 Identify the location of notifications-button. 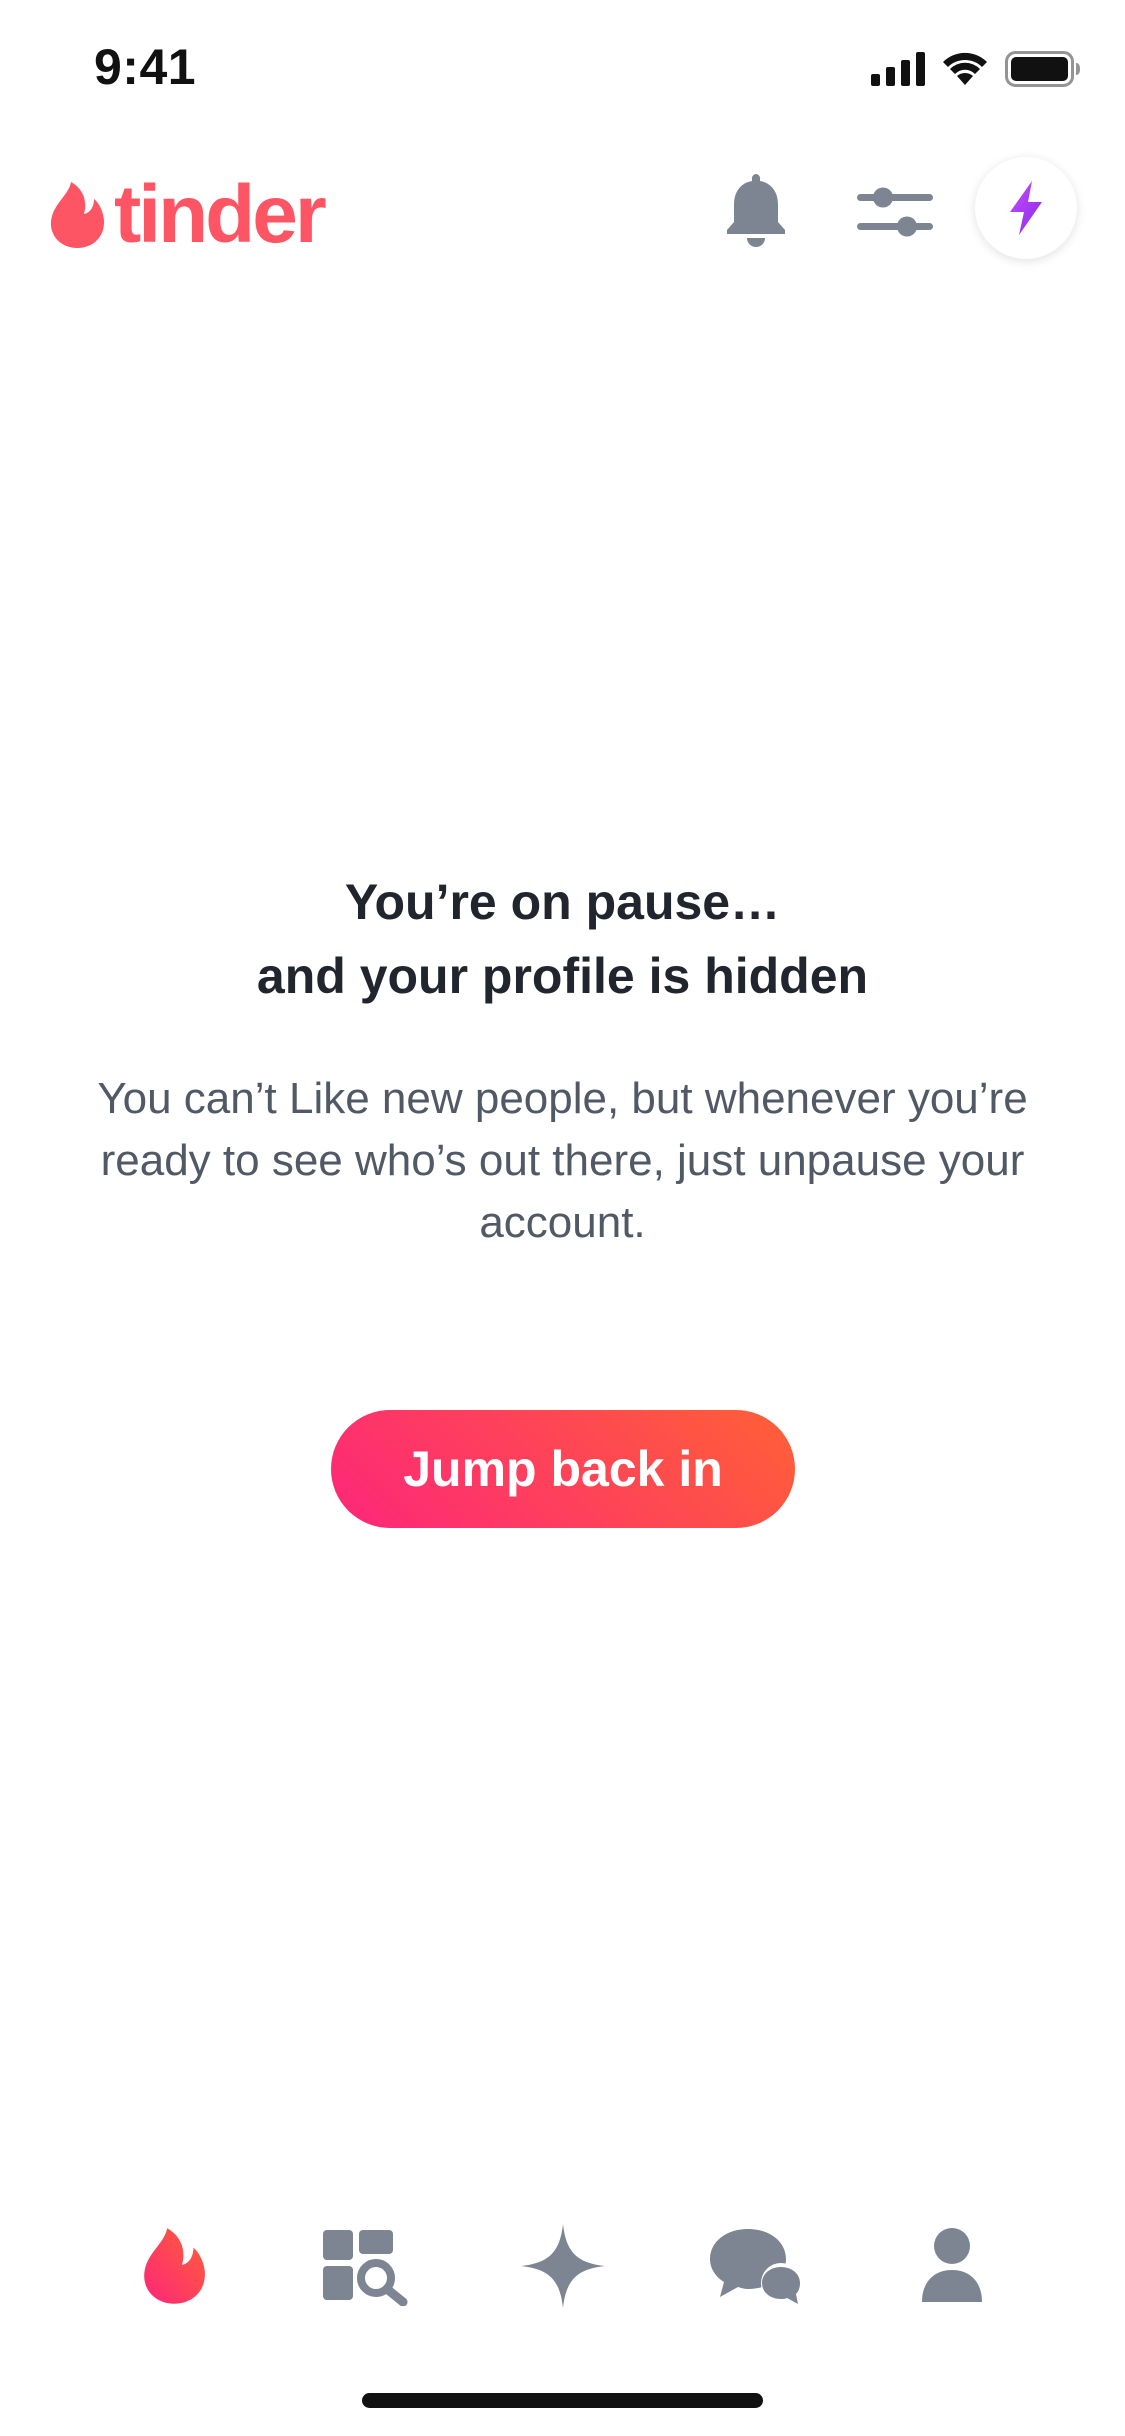
(756, 210).